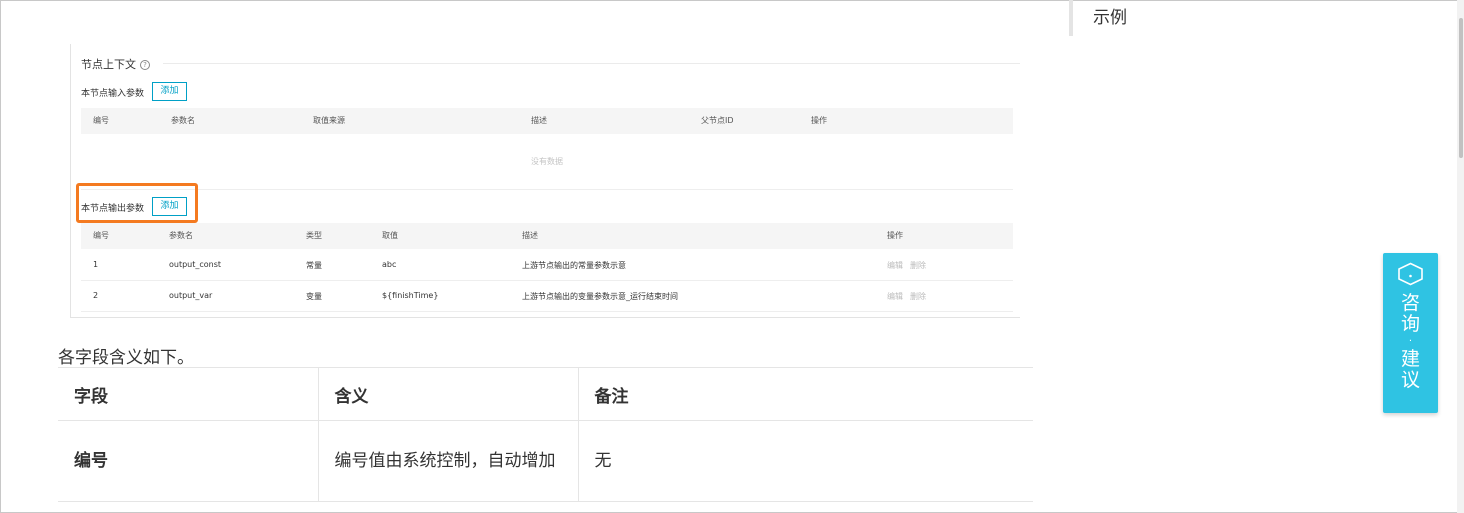 The height and width of the screenshot is (513, 1464). I want to click on table-header-row: 字段 含义 备注, so click(545, 394).